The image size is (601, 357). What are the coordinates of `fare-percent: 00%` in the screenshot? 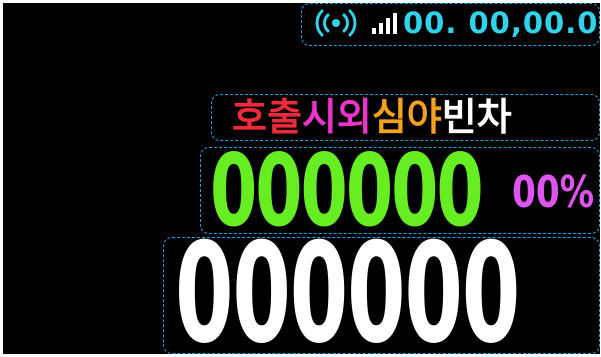 It's located at (553, 192).